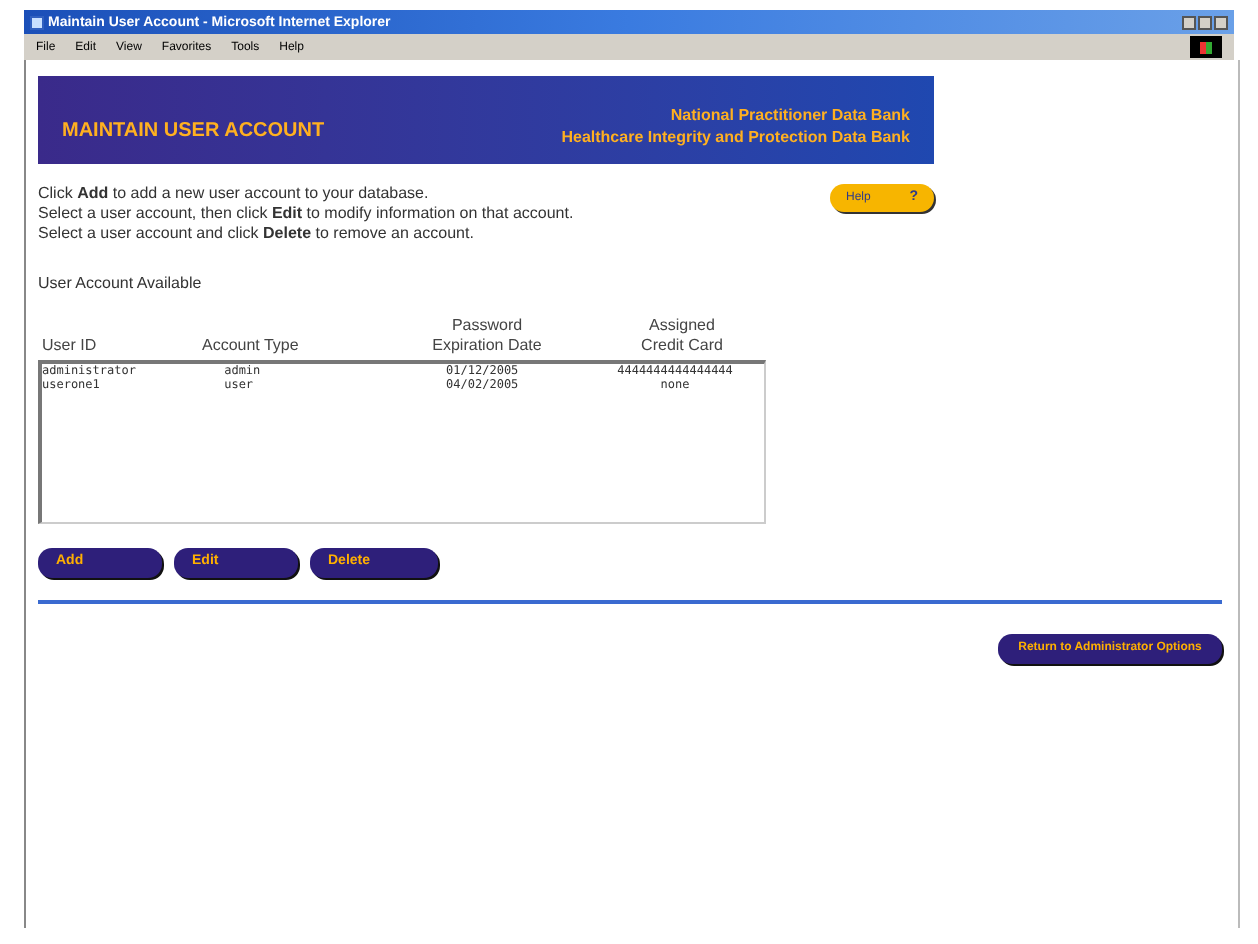 The image size is (1258, 944). Describe the element at coordinates (69, 346) in the screenshot. I see `column-header: User ID` at that location.